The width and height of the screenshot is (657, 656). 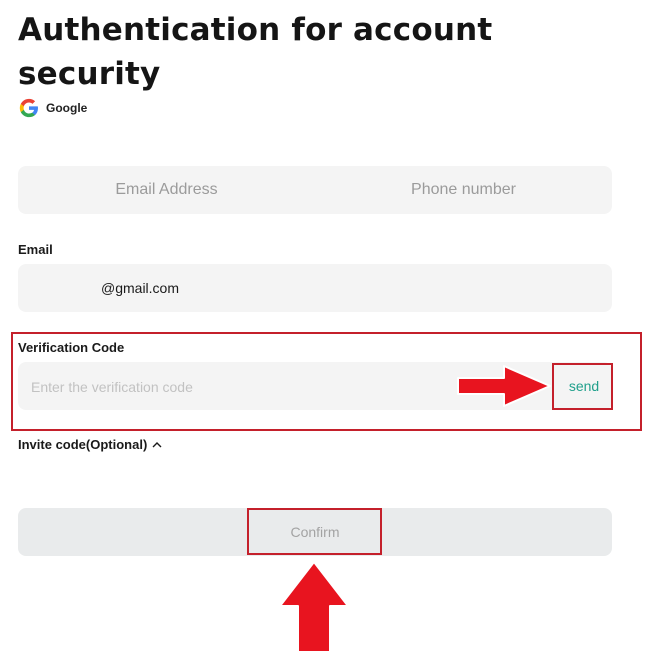 I want to click on contact-method-tabs: Email Address Phone number, so click(x=315, y=190).